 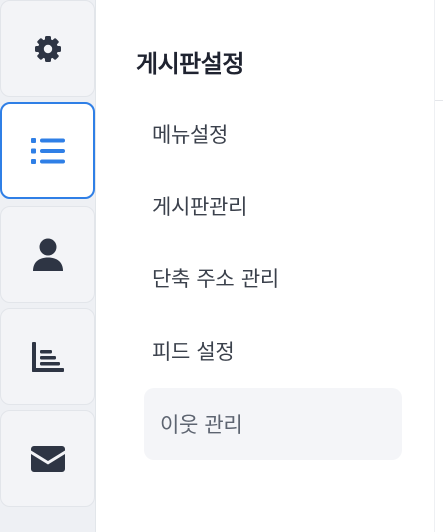 I want to click on menu-item-label: 메뉴설정, so click(x=190, y=135).